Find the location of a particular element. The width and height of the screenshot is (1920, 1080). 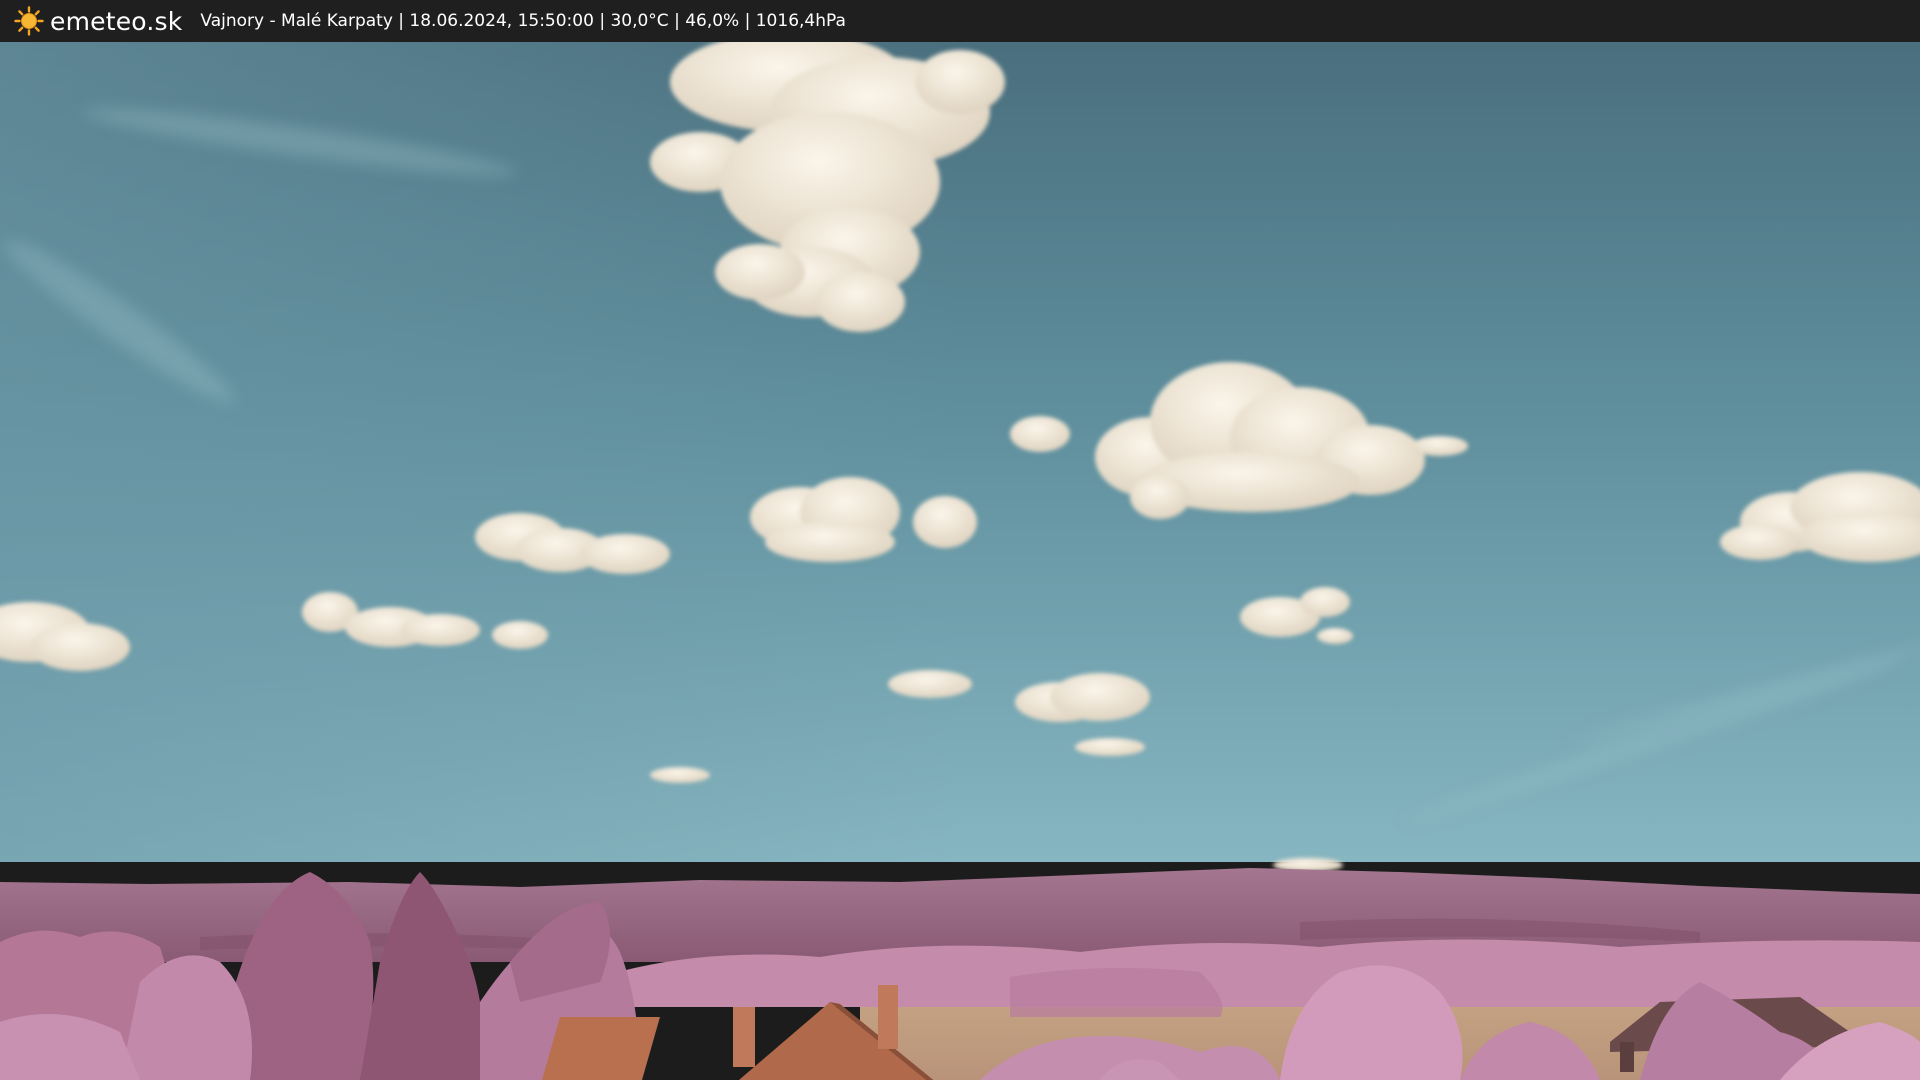

brand-logo: emeteo.sk is located at coordinates (98, 21).